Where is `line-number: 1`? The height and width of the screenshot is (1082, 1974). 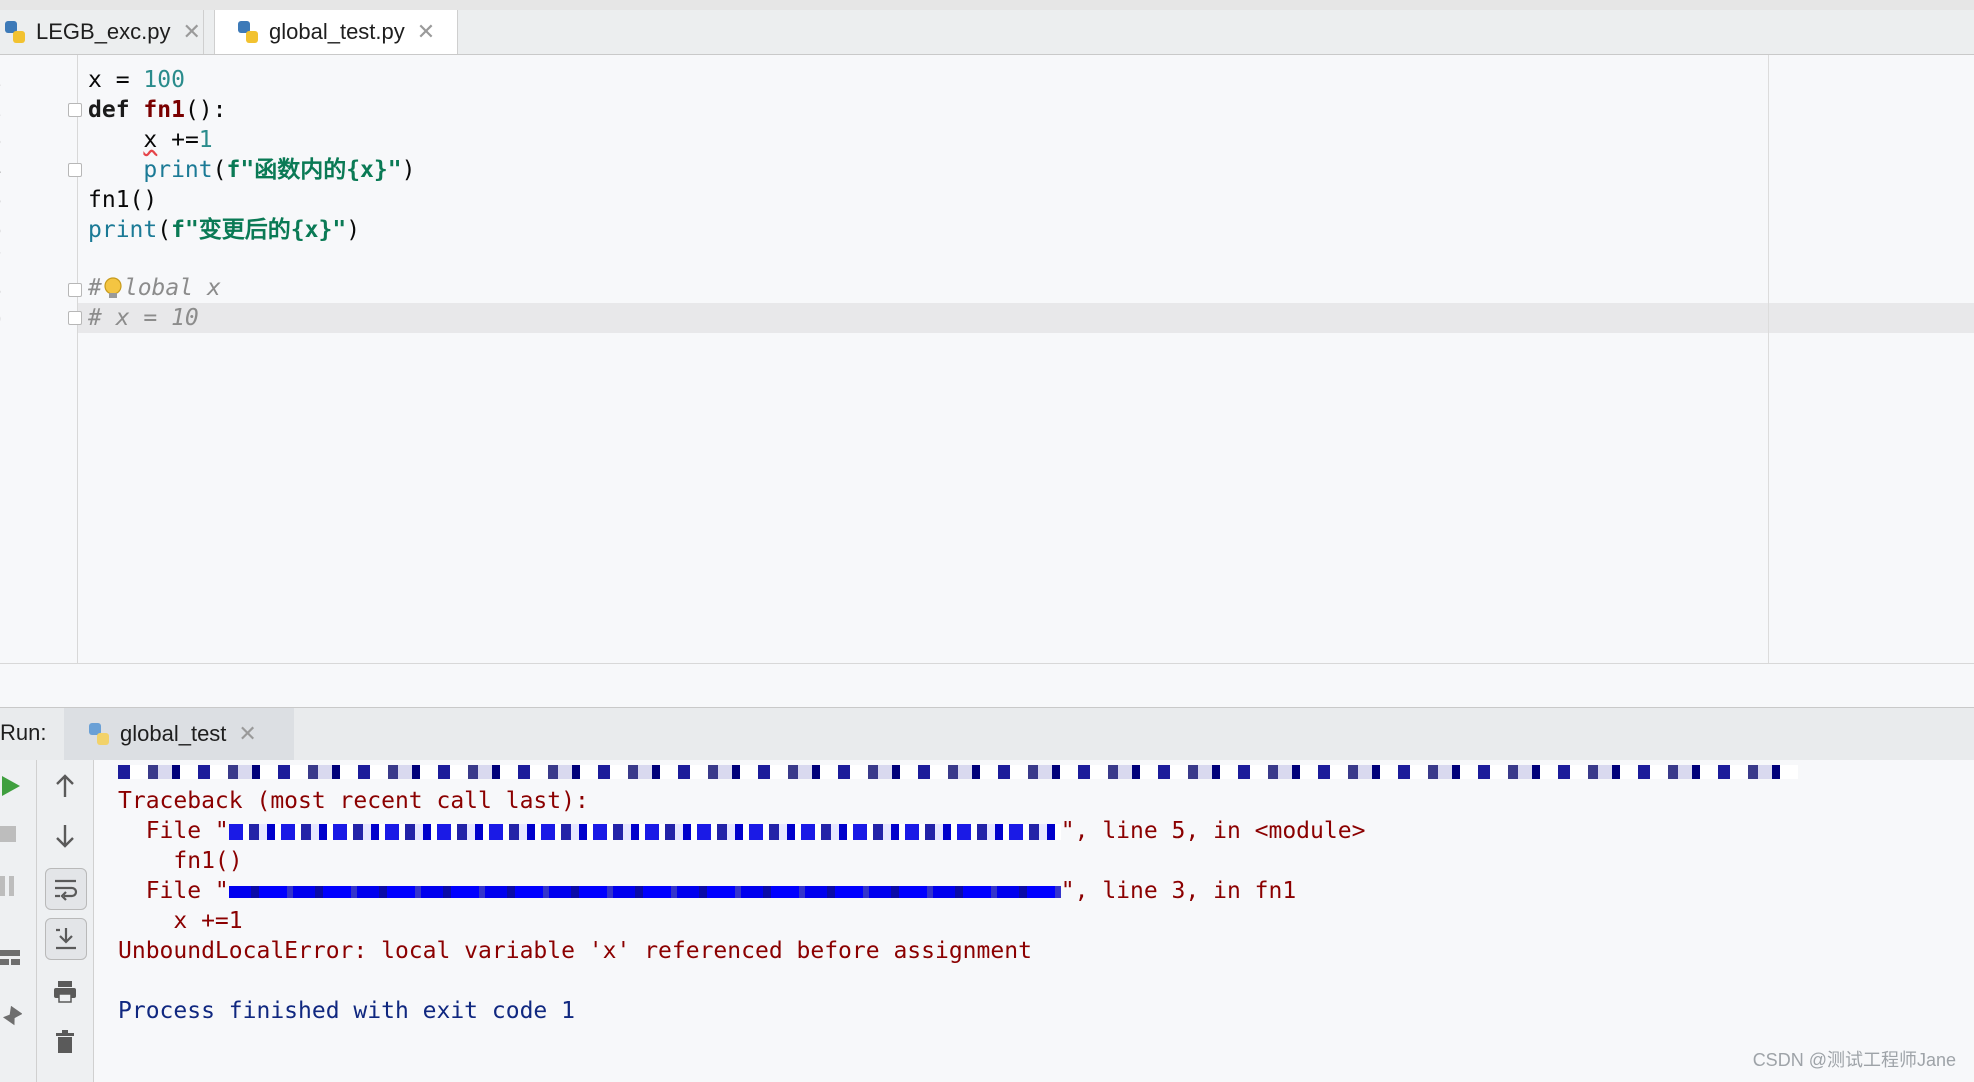
line-number: 1 is located at coordinates (1, 80).